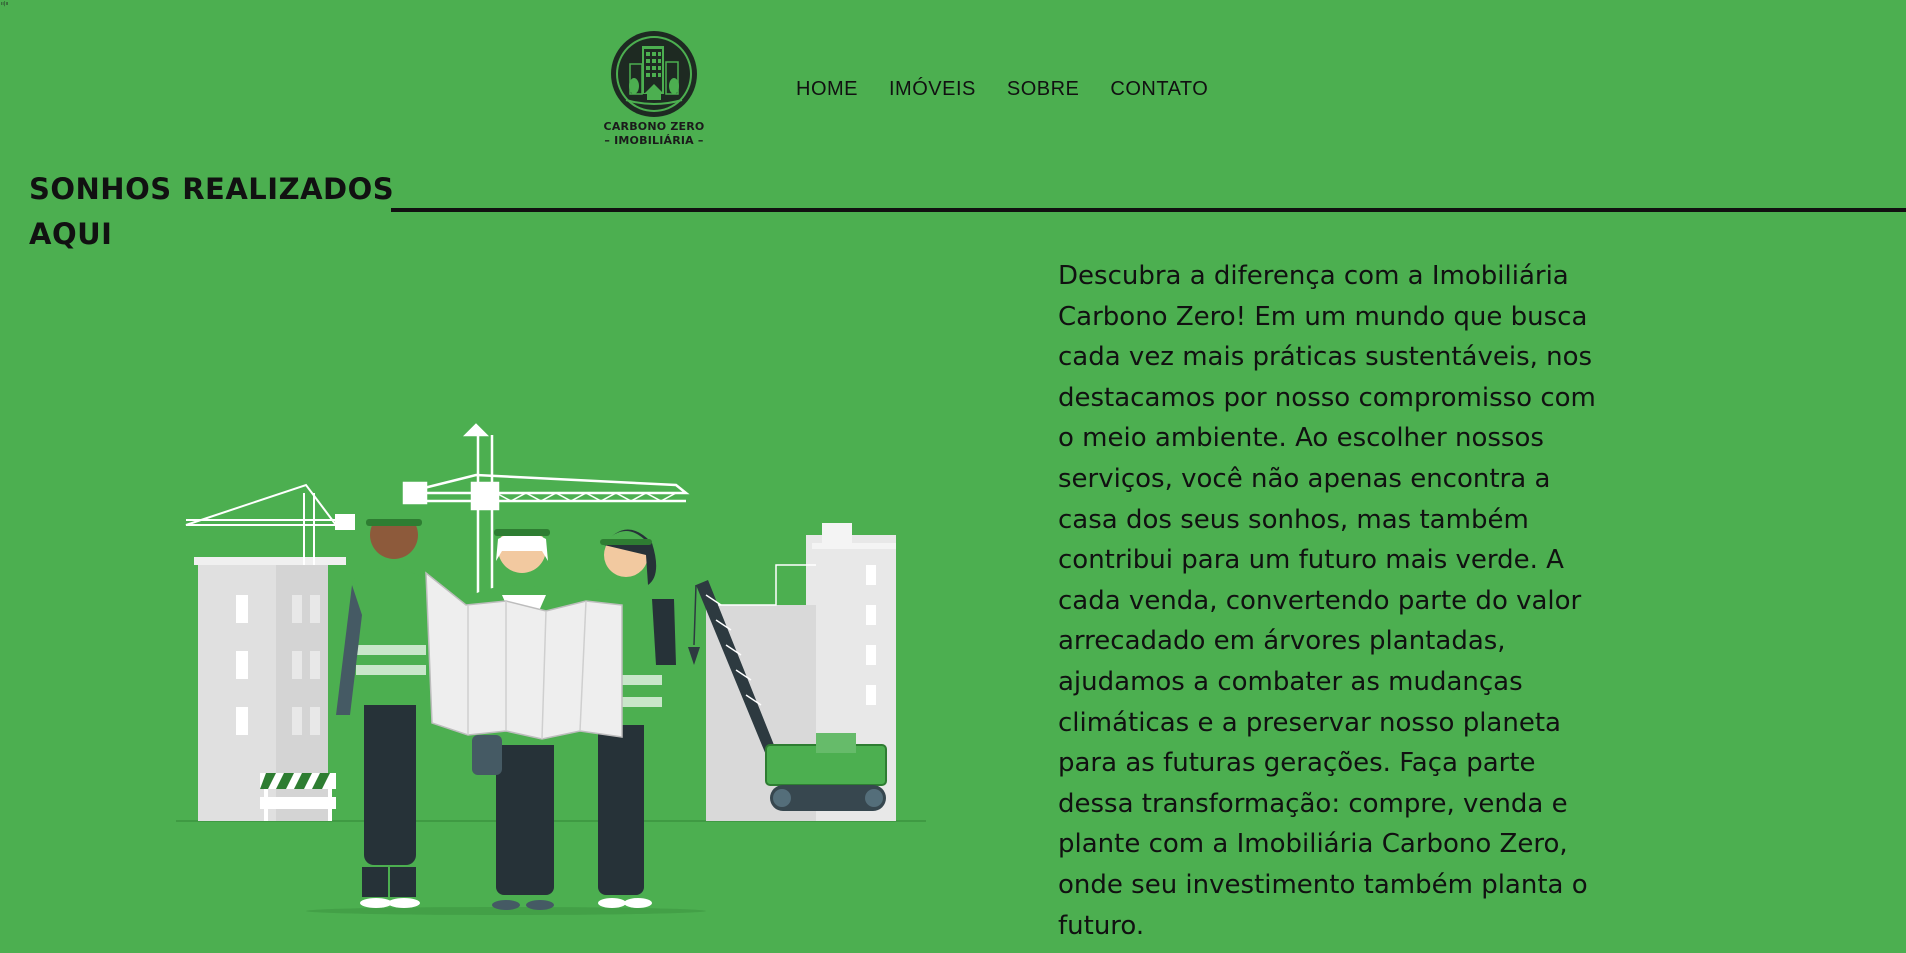 Image resolution: width=1906 pixels, height=953 pixels. Describe the element at coordinates (1002, 89) in the screenshot. I see `main-nav: HOME IMÓVEIS SOBRE CONTATO` at that location.